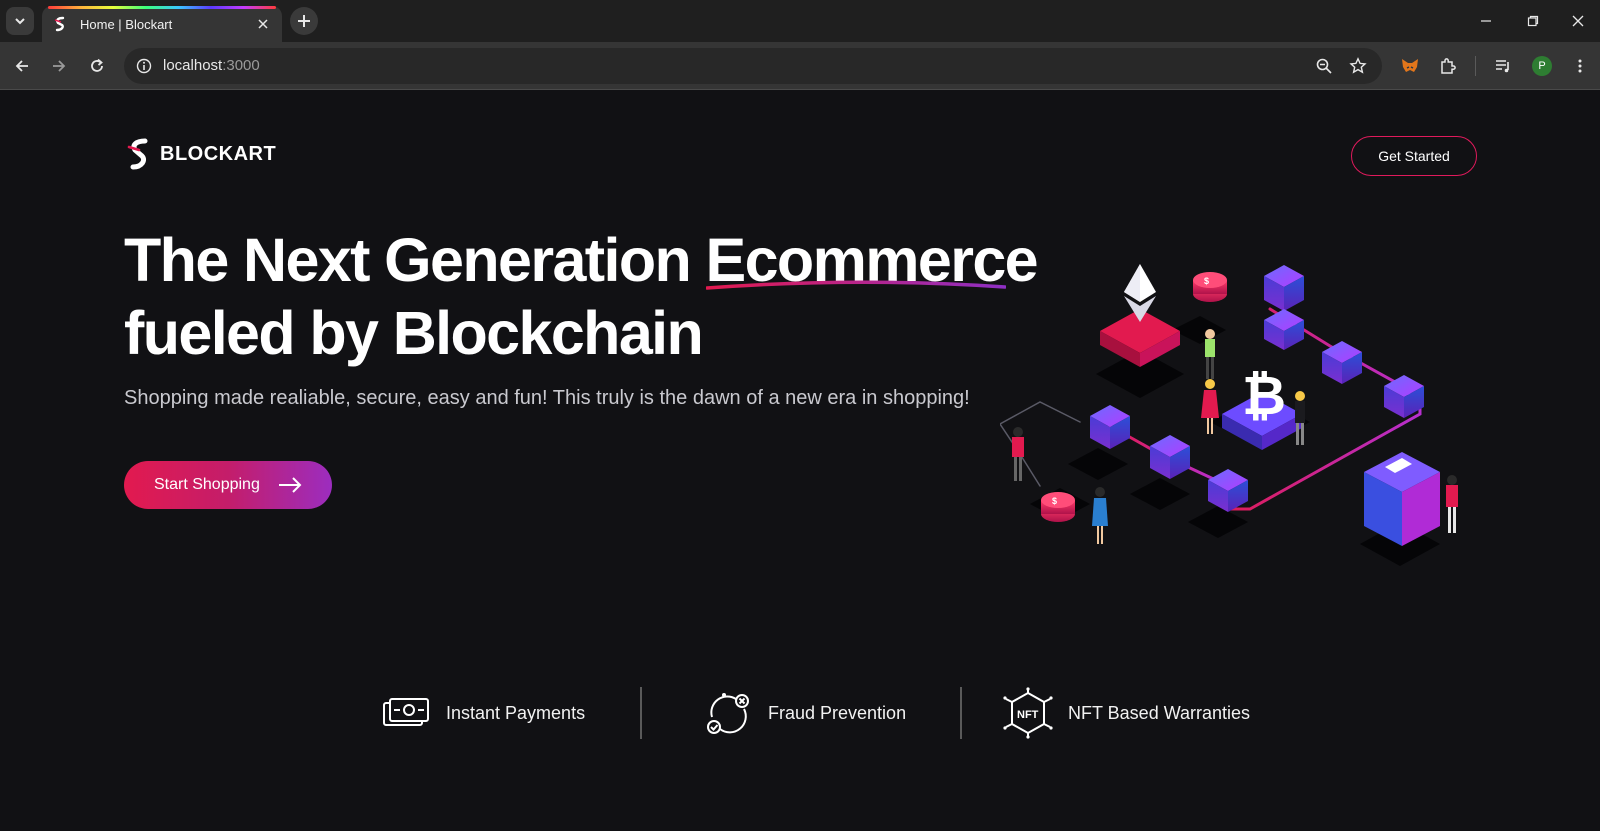  What do you see at coordinates (1402, 499) in the screenshot?
I see `atm-machine` at bounding box center [1402, 499].